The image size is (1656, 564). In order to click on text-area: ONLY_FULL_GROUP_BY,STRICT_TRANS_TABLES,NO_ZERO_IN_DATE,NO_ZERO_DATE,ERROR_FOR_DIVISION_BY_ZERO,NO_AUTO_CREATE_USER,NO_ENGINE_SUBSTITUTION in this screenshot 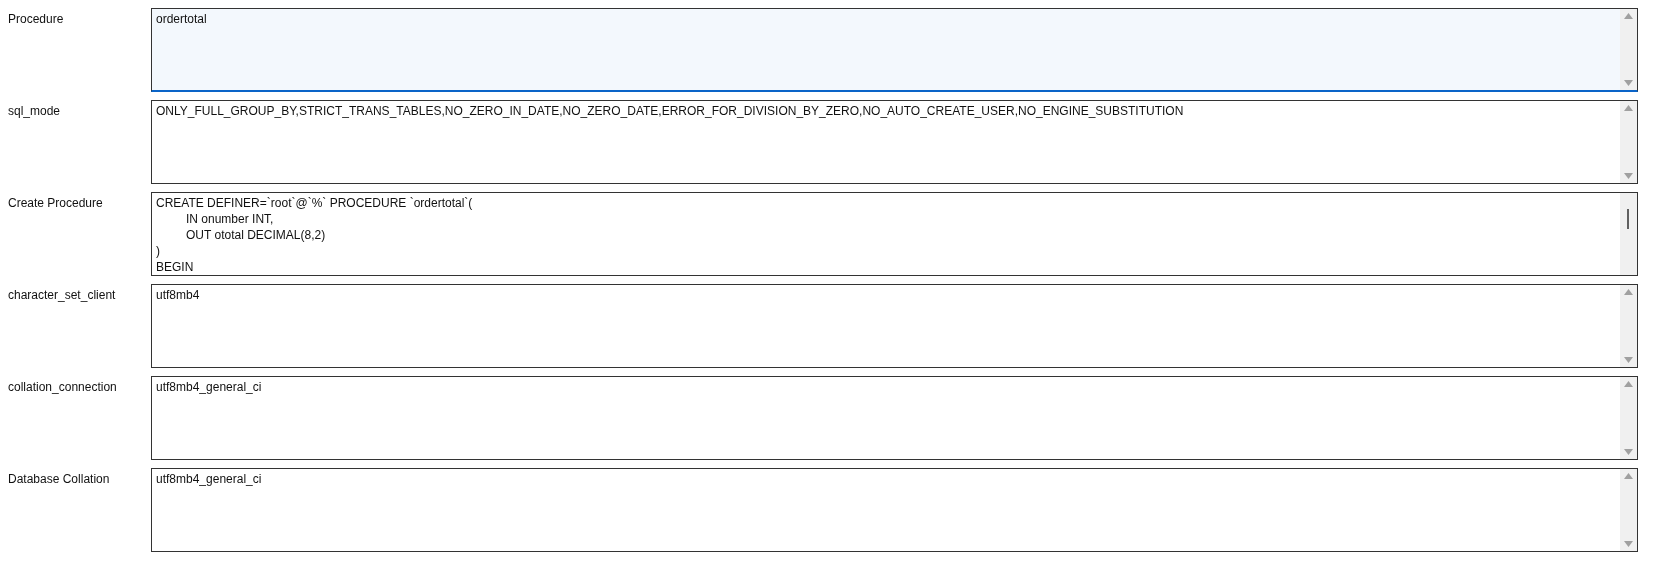, I will do `click(894, 142)`.